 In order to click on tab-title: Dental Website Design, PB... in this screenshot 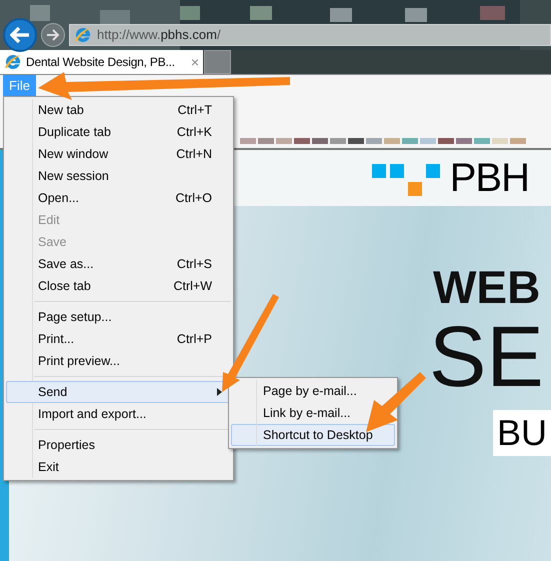, I will do `click(101, 62)`.